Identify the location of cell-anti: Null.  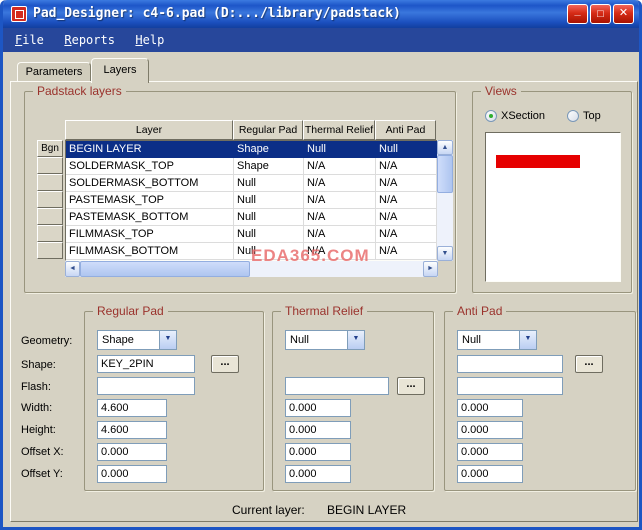
(406, 149).